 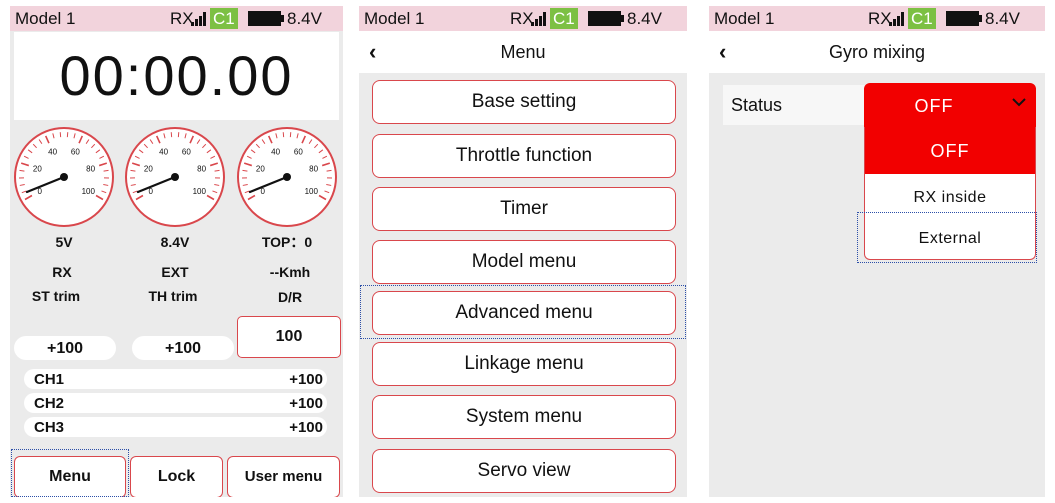 I want to click on timer-display: 00:00.00, so click(x=176, y=76).